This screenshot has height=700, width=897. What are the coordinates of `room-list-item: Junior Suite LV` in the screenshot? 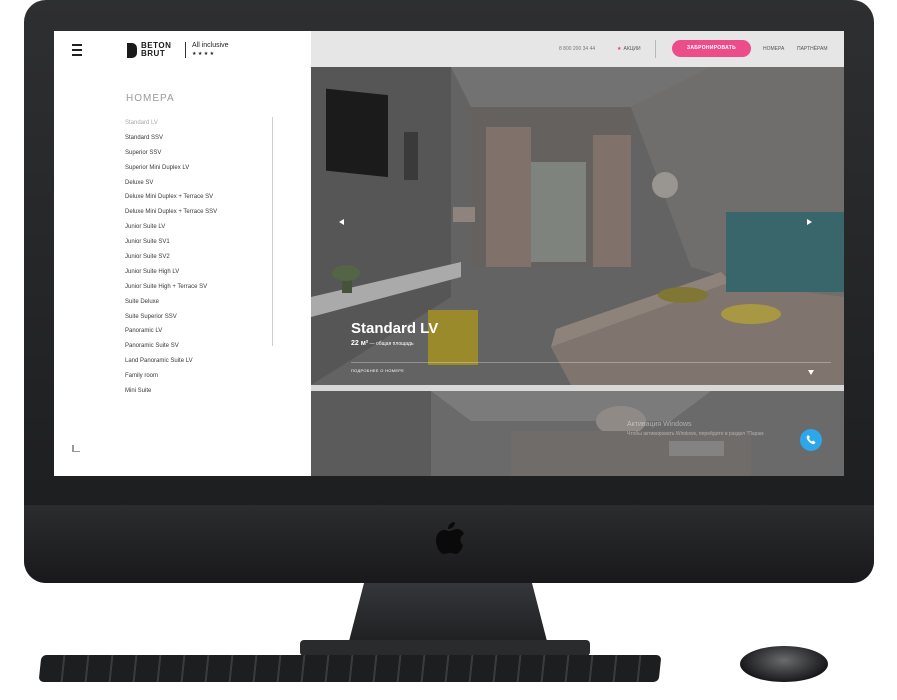 It's located at (200, 228).